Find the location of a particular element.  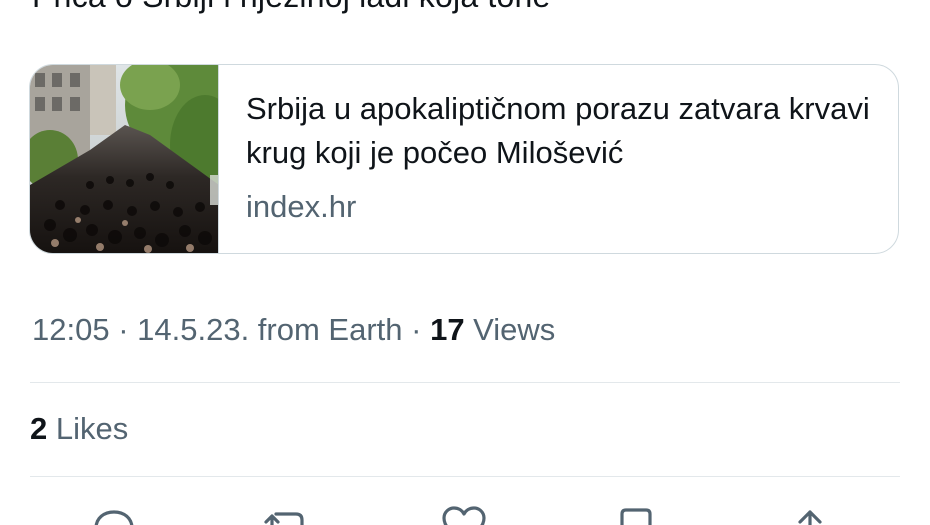

tweet-source: from Earth is located at coordinates (326, 329).